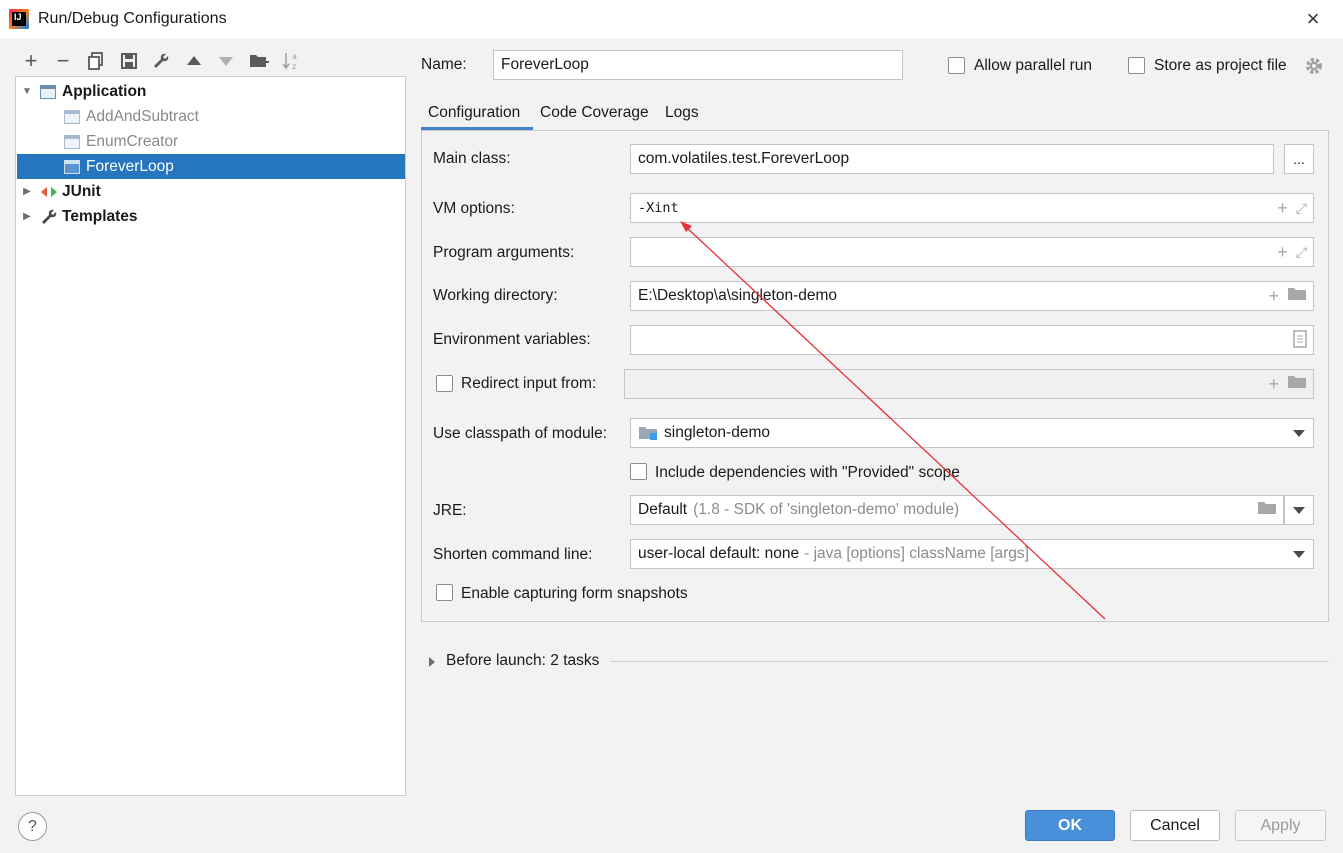 This screenshot has height=853, width=1343. Describe the element at coordinates (32, 826) in the screenshot. I see `help-button: ?` at that location.